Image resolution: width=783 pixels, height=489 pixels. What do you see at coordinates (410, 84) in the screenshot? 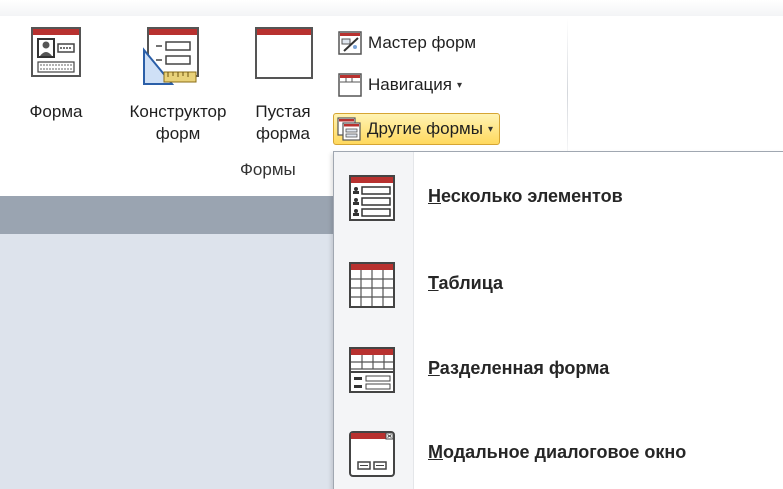
I see `navigation-label: Навигация` at bounding box center [410, 84].